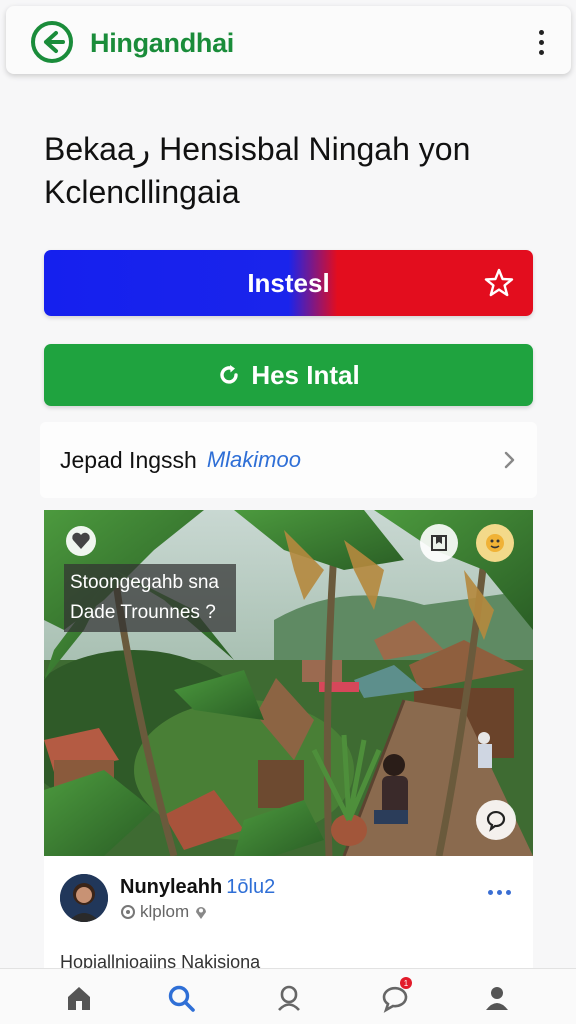 The height and width of the screenshot is (1024, 576). Describe the element at coordinates (79, 998) in the screenshot. I see `home-icon` at that location.